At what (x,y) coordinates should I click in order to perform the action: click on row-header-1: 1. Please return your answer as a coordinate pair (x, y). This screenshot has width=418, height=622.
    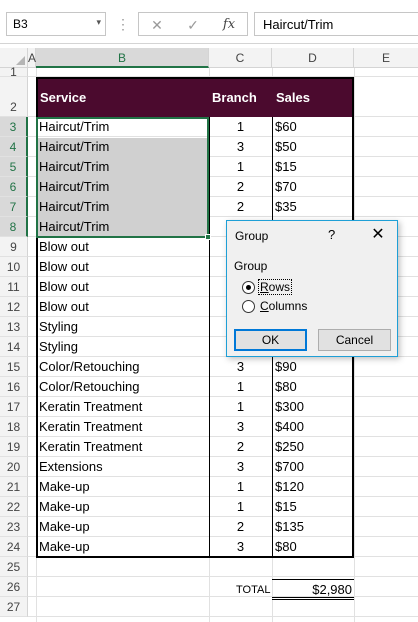
    Looking at the image, I should click on (14, 72).